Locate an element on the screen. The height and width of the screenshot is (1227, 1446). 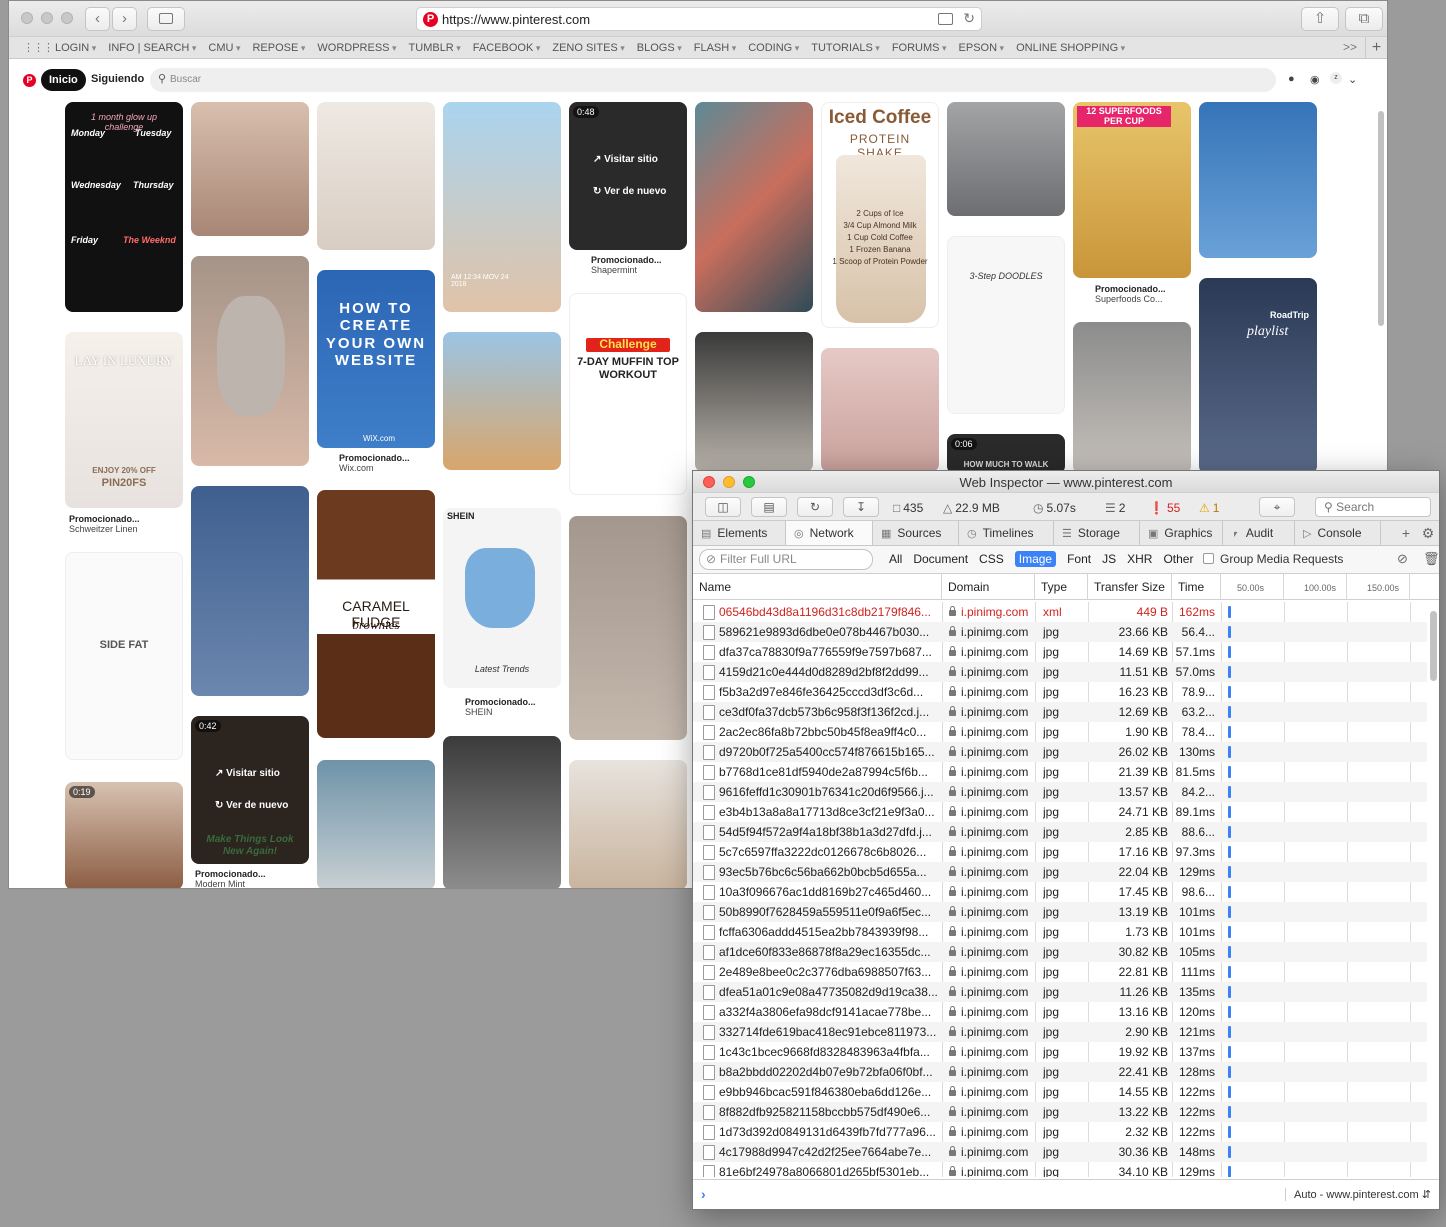
filter-all: All is located at coordinates (895, 559).